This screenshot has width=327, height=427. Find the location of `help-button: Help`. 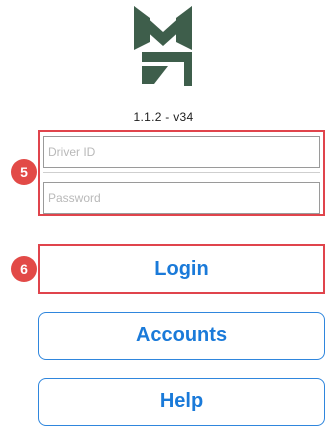

help-button: Help is located at coordinates (181, 402).